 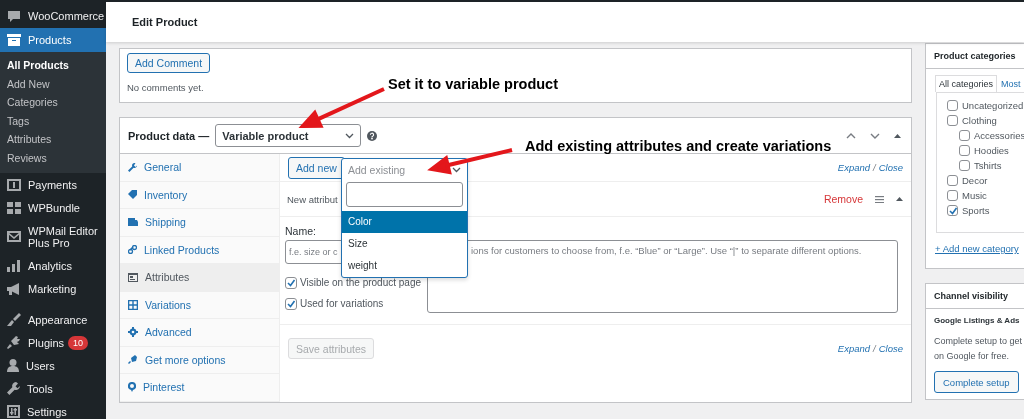 I want to click on help-icon, so click(x=372, y=135).